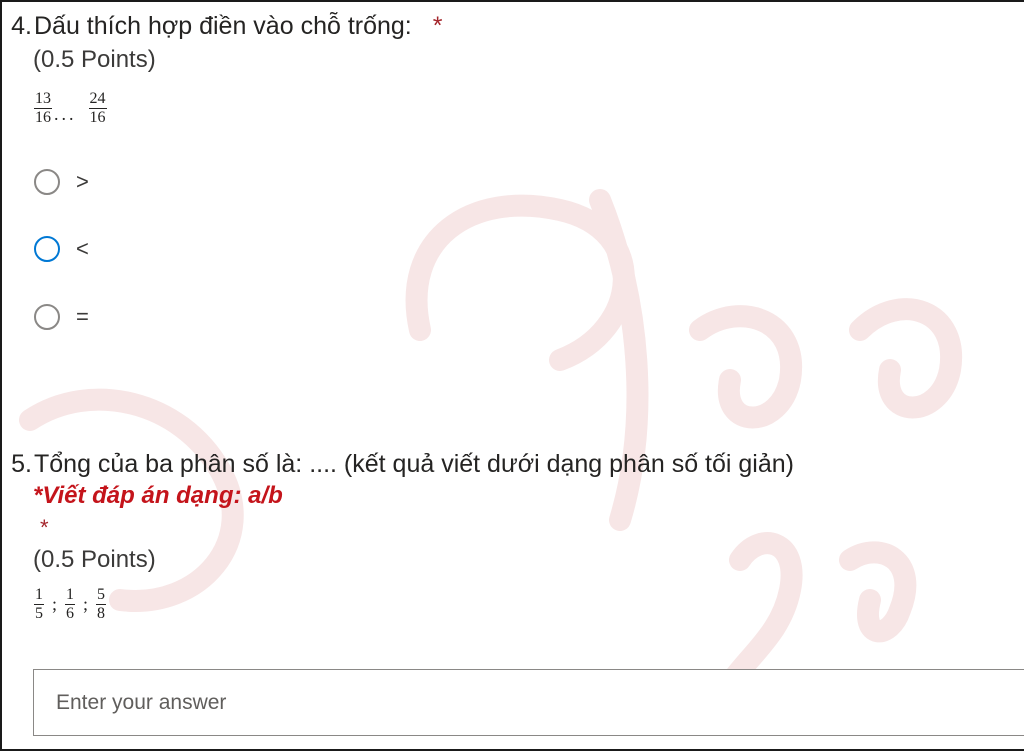 The height and width of the screenshot is (751, 1024). I want to click on question-5-number: 5., so click(21, 464).